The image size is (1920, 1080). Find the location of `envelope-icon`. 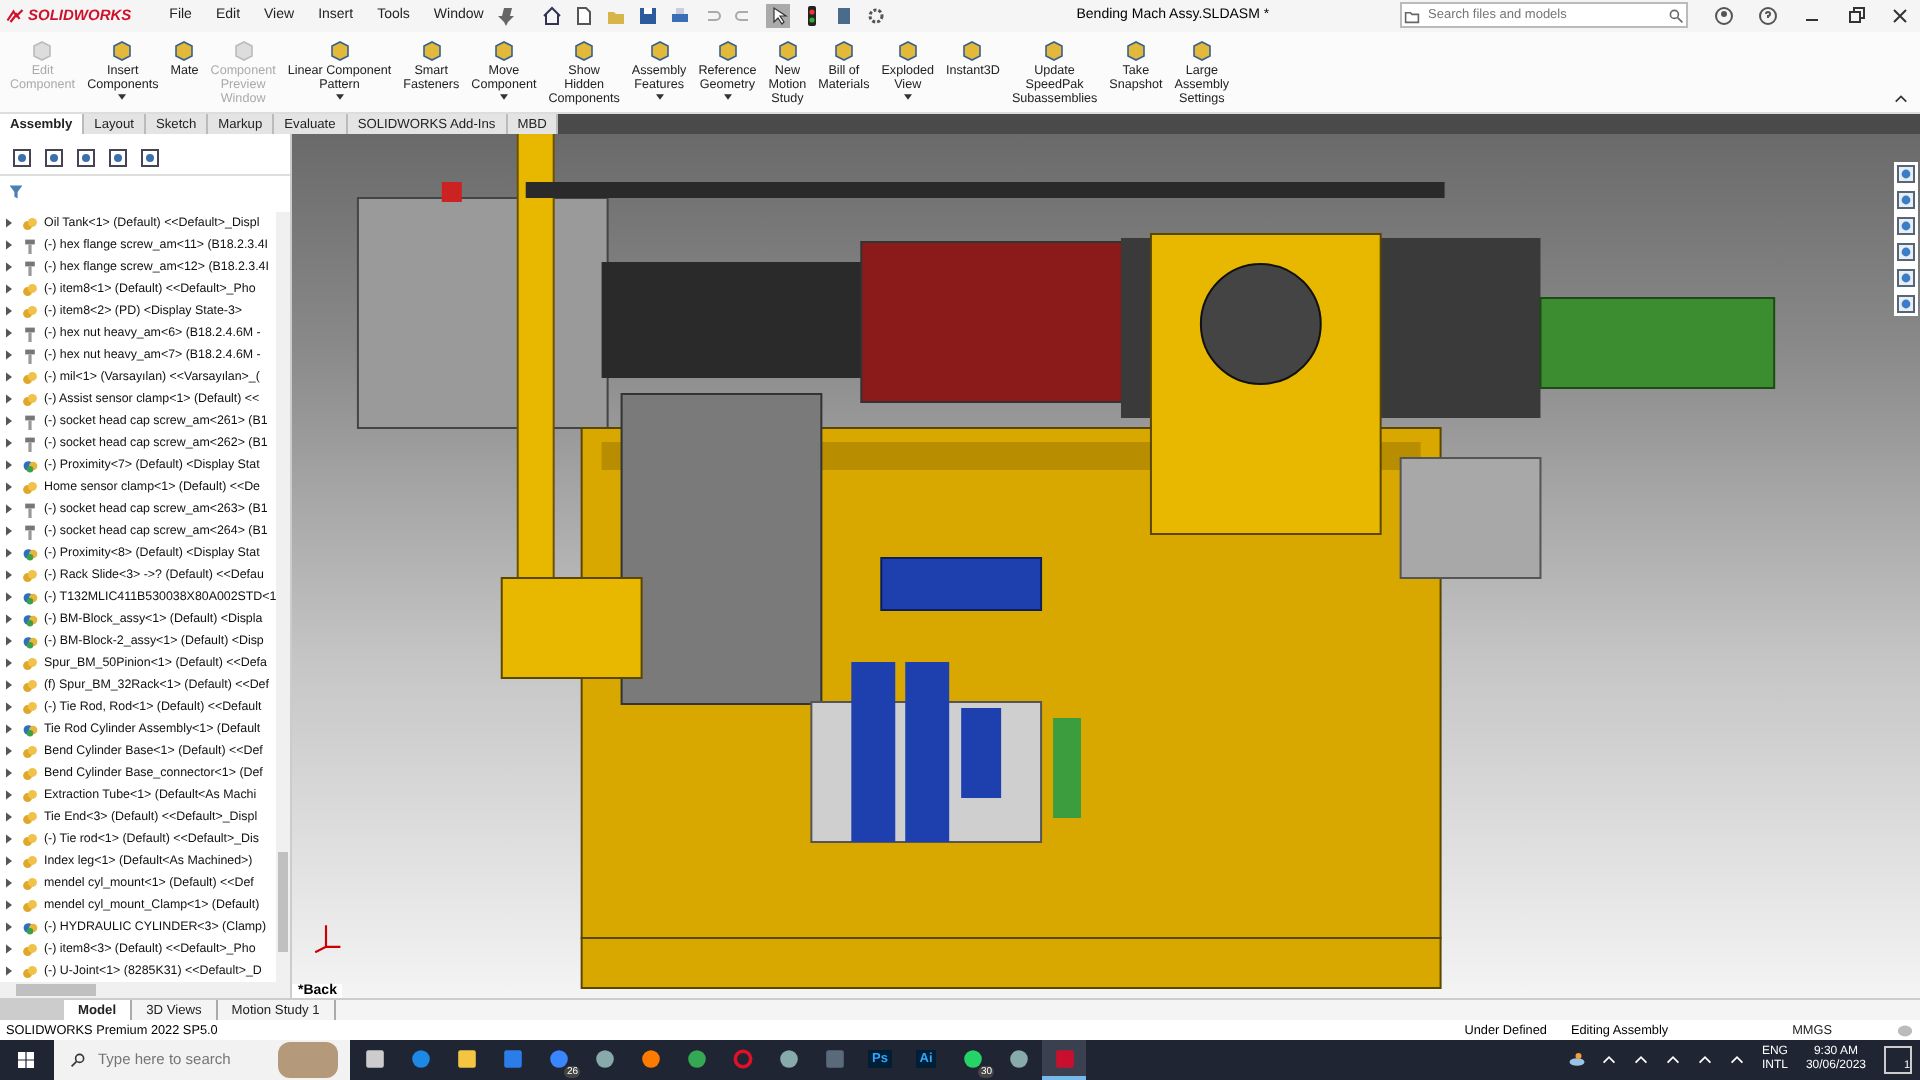

envelope-icon is located at coordinates (558, 1059).